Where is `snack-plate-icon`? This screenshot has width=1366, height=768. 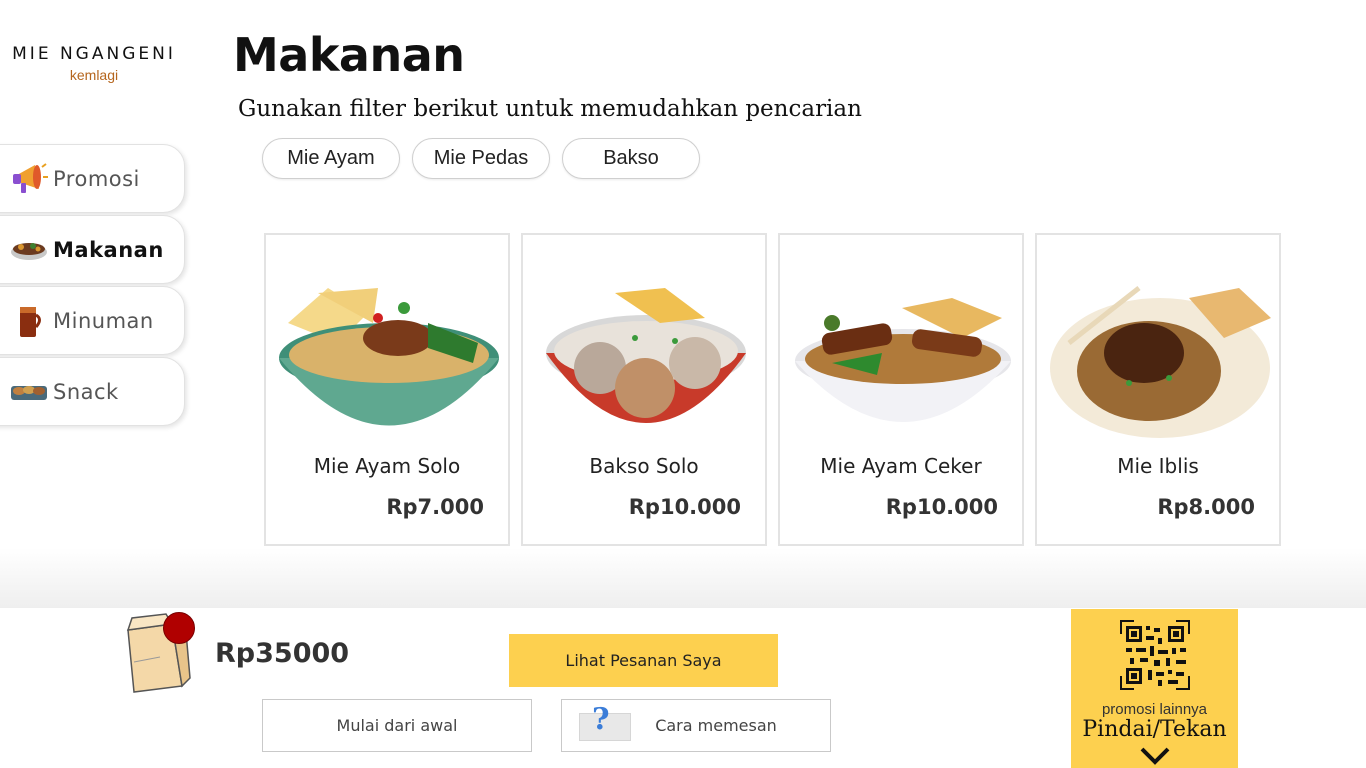 snack-plate-icon is located at coordinates (29, 392).